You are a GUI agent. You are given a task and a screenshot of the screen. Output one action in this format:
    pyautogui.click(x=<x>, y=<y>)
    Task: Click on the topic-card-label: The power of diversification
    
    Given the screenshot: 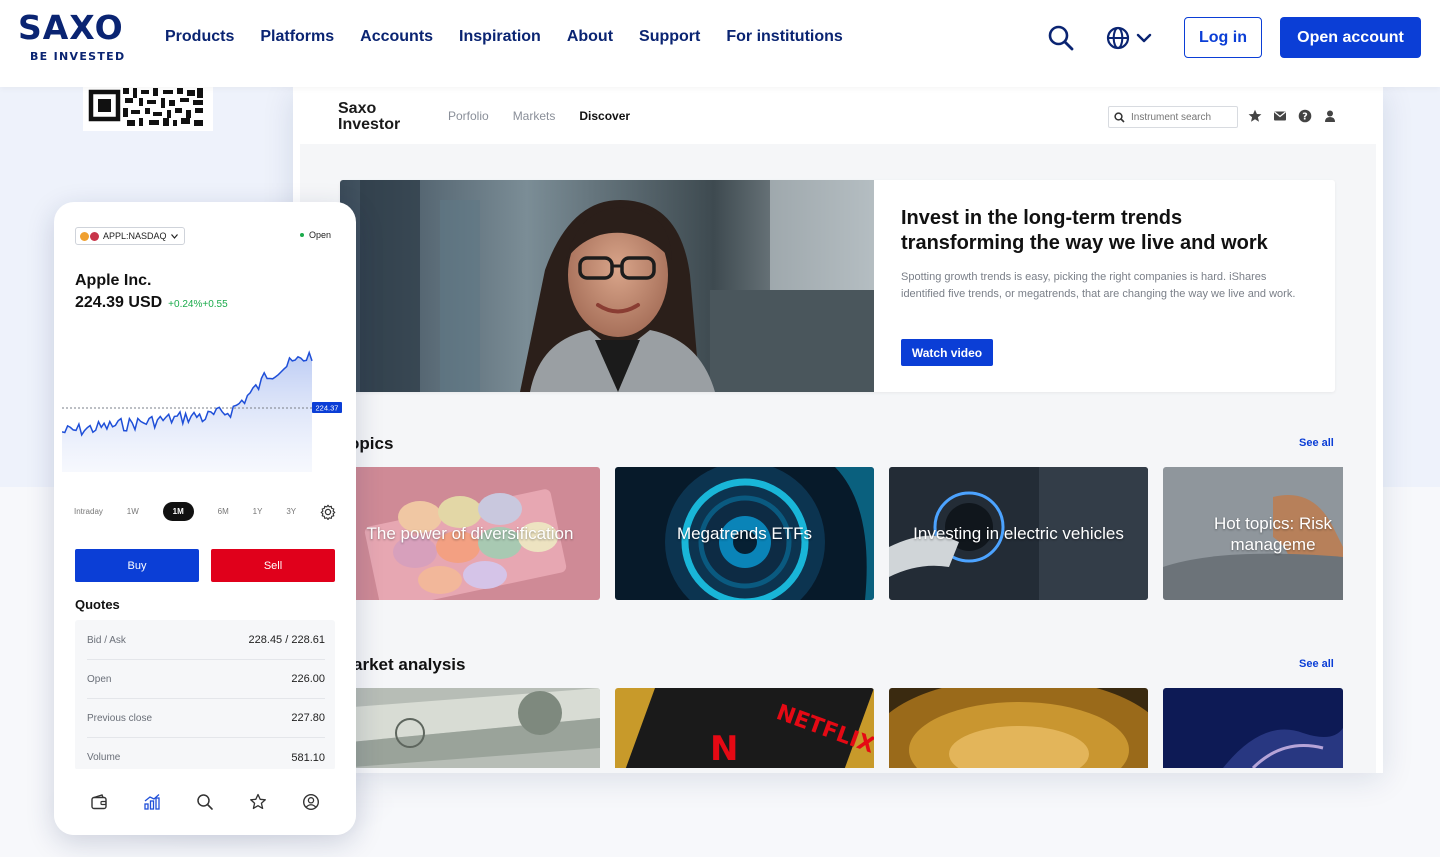 What is the action you would take?
    pyautogui.click(x=470, y=533)
    